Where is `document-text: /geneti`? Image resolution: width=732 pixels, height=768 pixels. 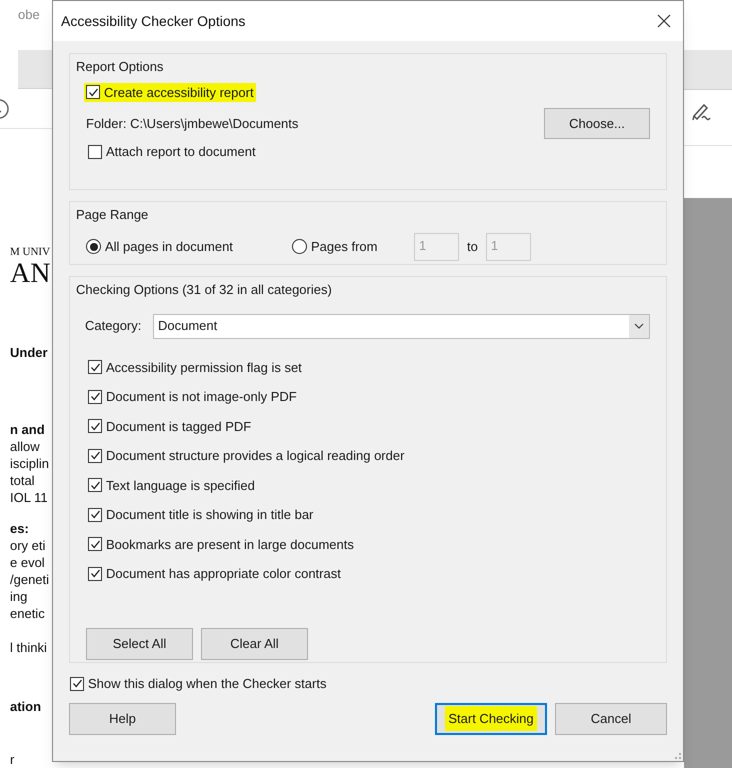 document-text: /geneti is located at coordinates (30, 579).